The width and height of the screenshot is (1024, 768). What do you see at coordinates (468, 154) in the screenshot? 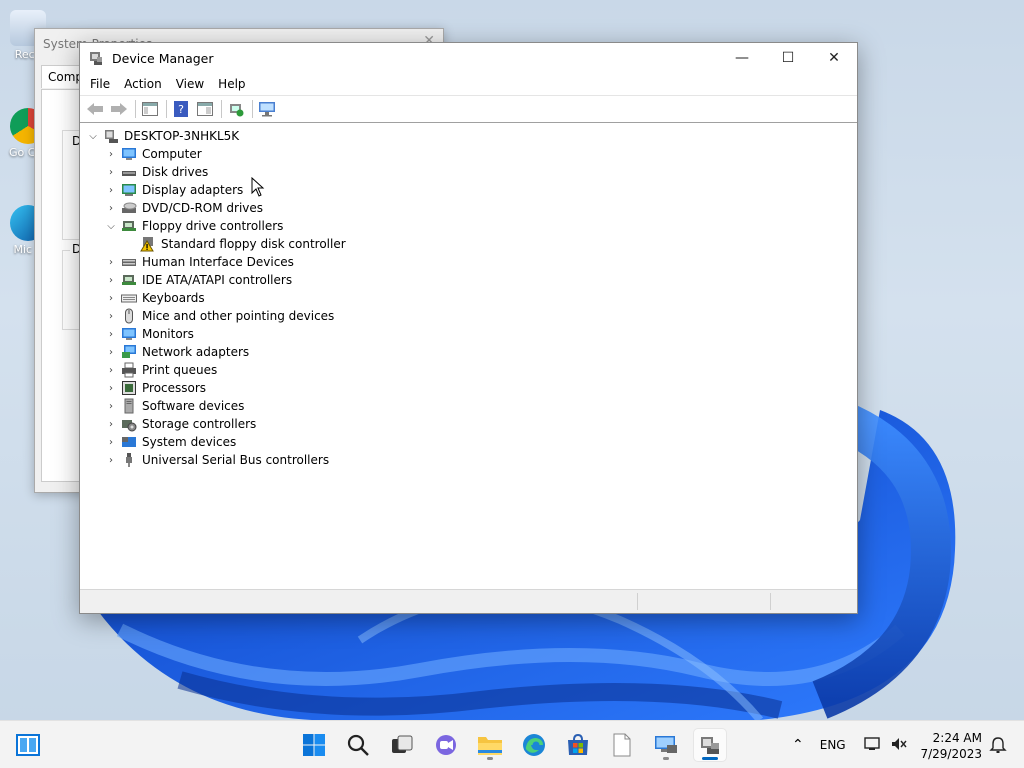
I see `tree-item-computer: › Computer` at bounding box center [468, 154].